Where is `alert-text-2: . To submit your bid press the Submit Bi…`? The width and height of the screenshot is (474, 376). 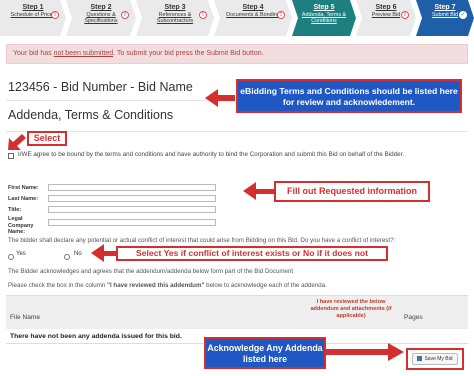 alert-text-2: . To submit your bid press the Submit Bi… is located at coordinates (188, 53).